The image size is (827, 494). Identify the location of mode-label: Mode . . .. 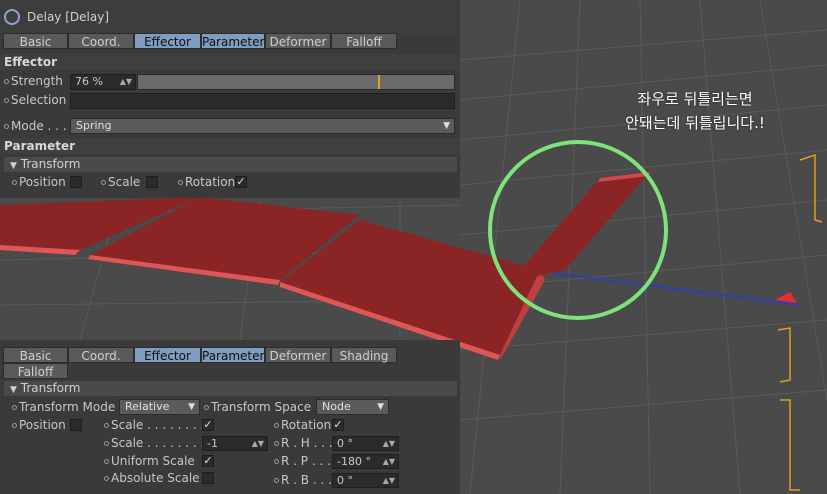
(39, 126).